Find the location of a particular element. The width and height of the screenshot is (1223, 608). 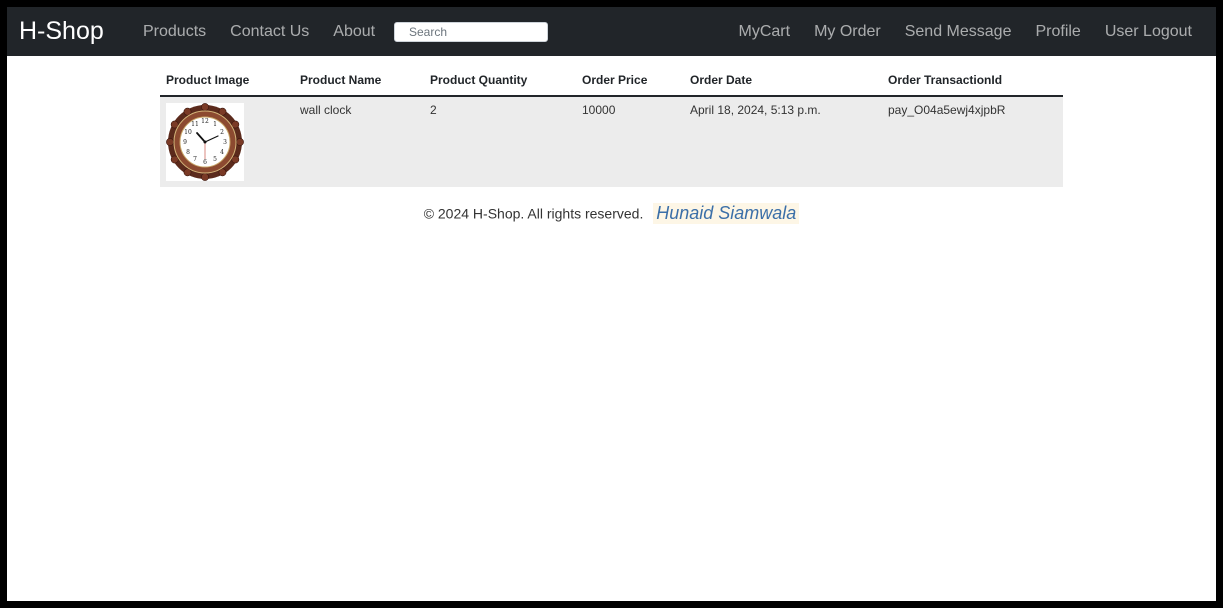

nav-about-link: About is located at coordinates (354, 32).